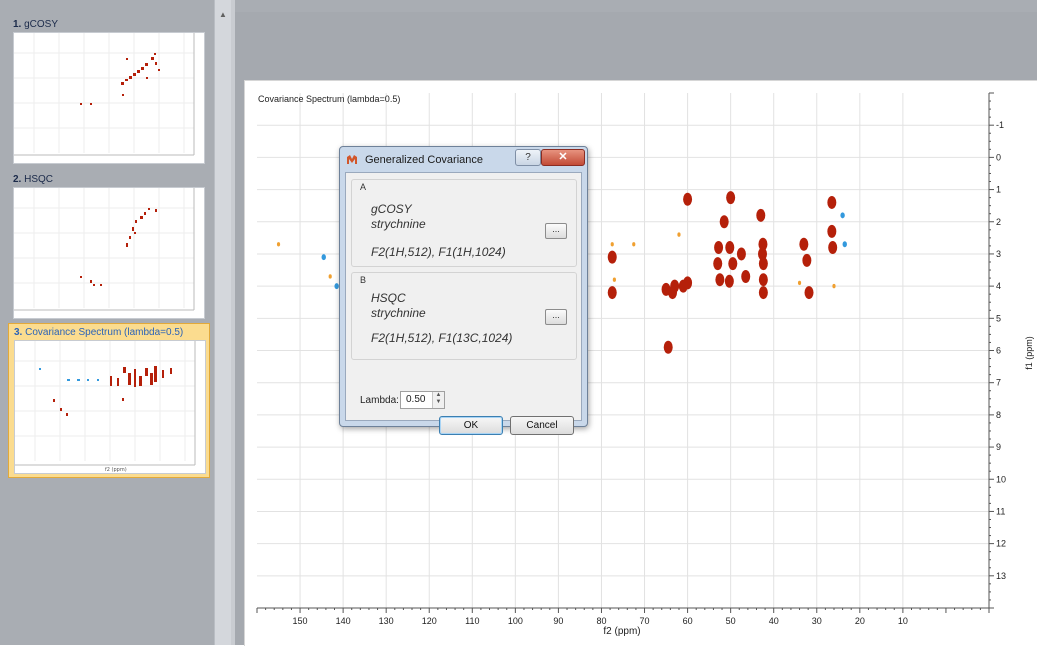  I want to click on thumbnail-label: HSQC, so click(39, 179).